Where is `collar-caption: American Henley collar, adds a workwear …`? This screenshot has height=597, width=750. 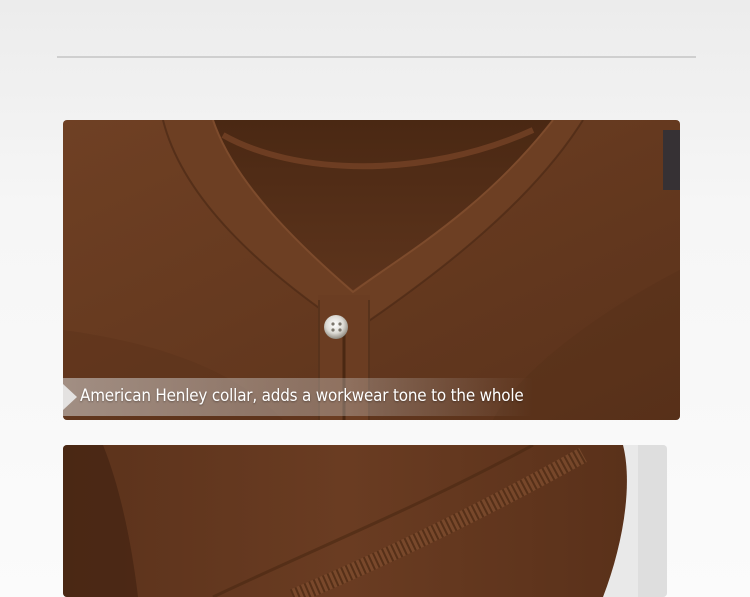
collar-caption: American Henley collar, adds a workwear … is located at coordinates (302, 395).